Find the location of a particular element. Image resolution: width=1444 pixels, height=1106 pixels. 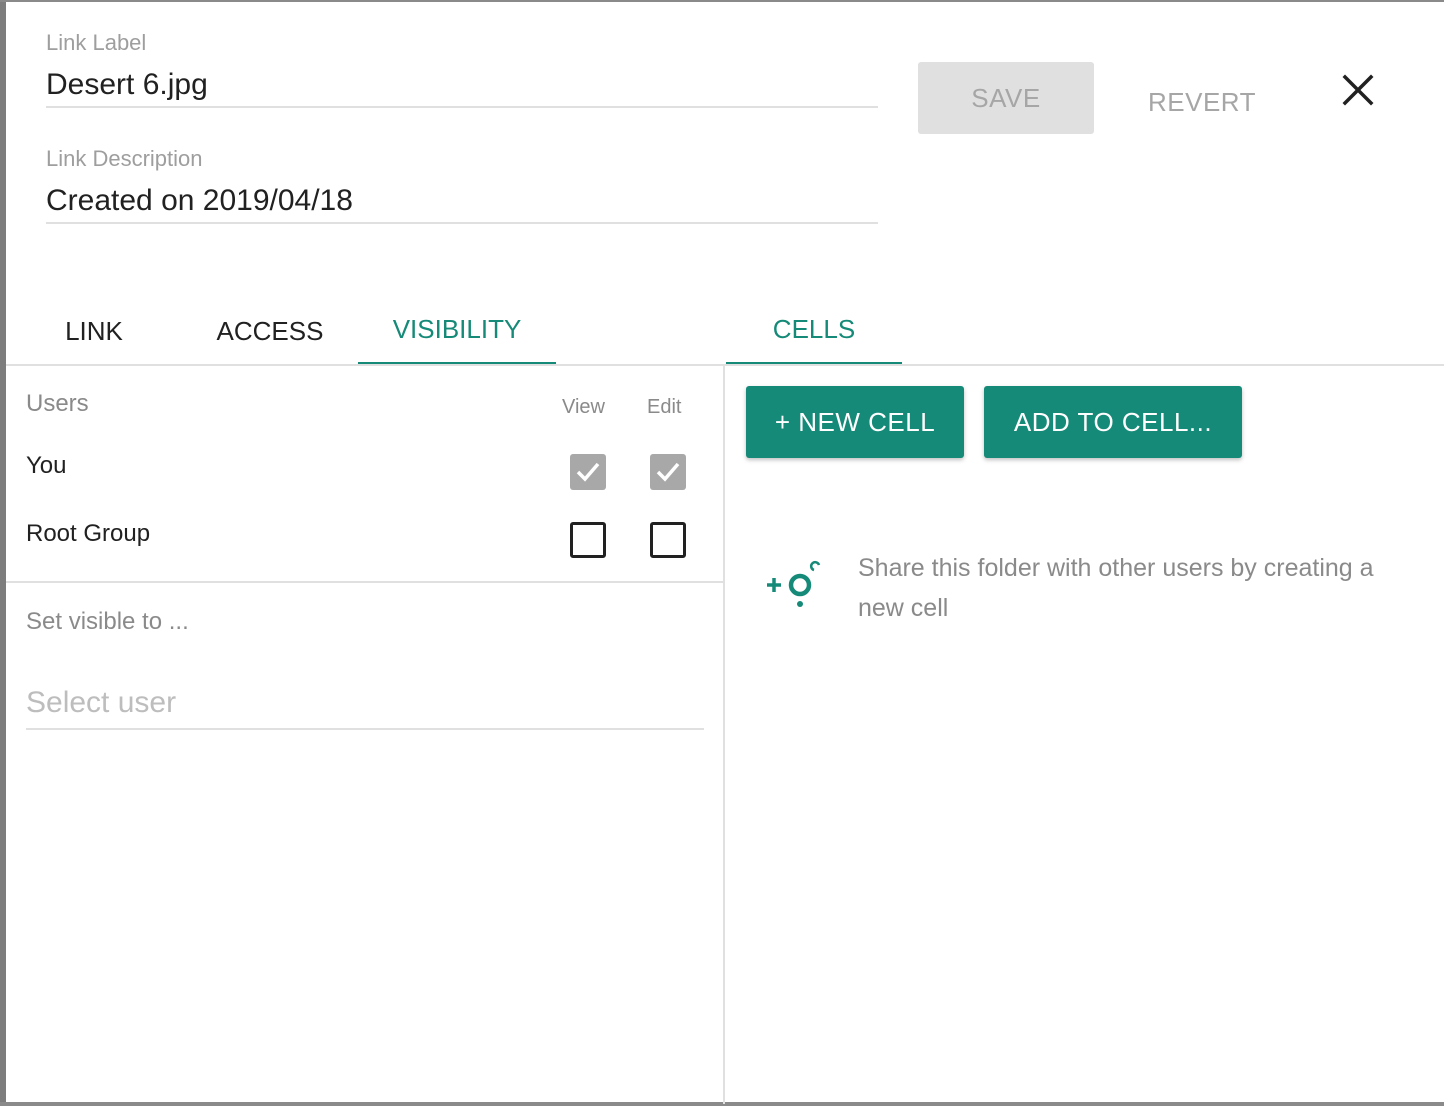

tabs-divider is located at coordinates (725, 365).